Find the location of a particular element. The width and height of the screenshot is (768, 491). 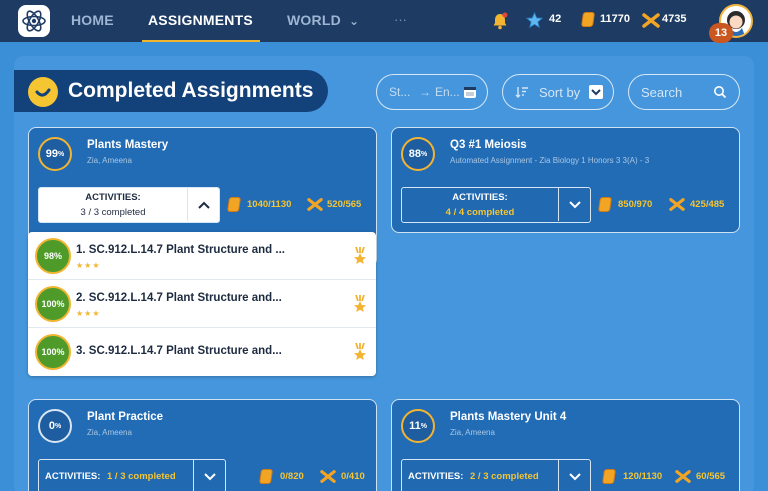

coins-count: 11770 is located at coordinates (615, 19).